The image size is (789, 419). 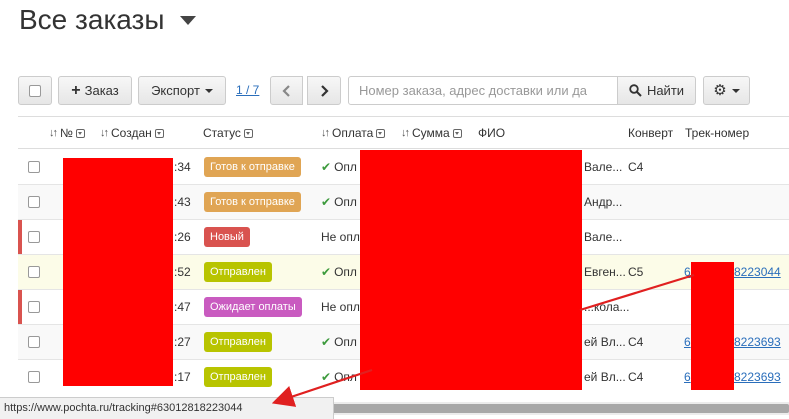 I want to click on search-input, so click(x=483, y=90).